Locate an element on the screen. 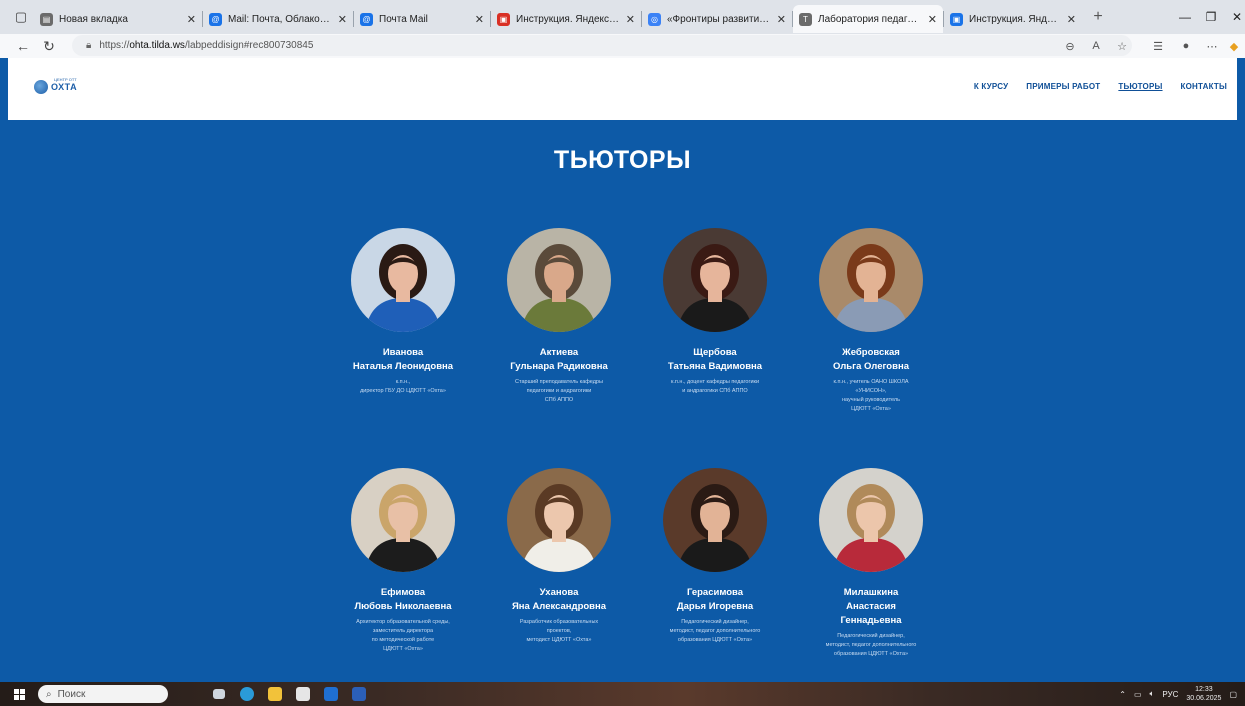 The image size is (1245, 706). tutor-surname: Милашкина is located at coordinates (871, 592).